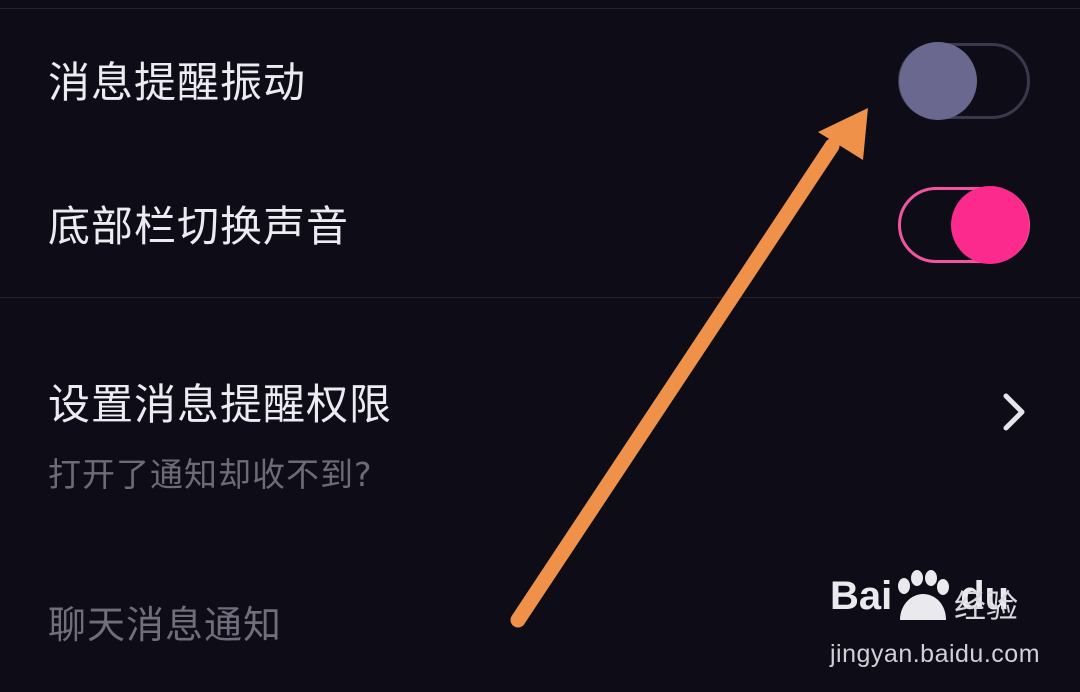 Image resolution: width=1080 pixels, height=692 pixels. I want to click on watermark-product: 经验, so click(986, 606).